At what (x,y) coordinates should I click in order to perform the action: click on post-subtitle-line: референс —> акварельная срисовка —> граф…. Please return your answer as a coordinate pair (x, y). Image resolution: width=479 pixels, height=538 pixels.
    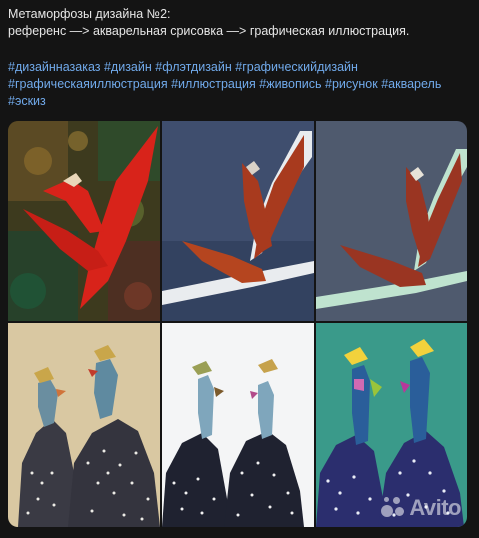
    Looking at the image, I should click on (209, 31).